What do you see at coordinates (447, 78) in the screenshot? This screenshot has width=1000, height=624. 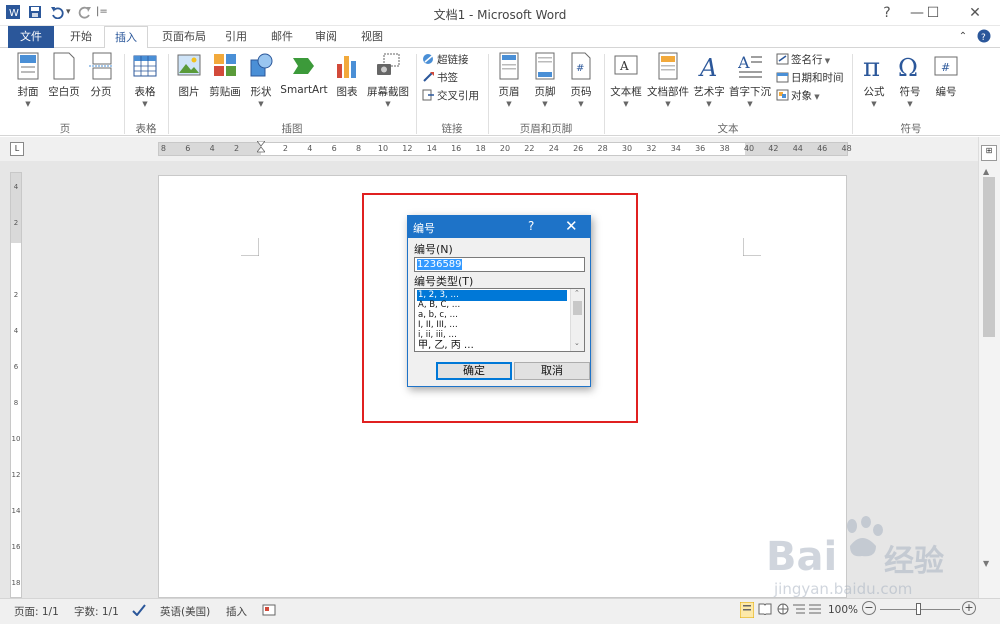 I see `bookmark-label: 书签` at bounding box center [447, 78].